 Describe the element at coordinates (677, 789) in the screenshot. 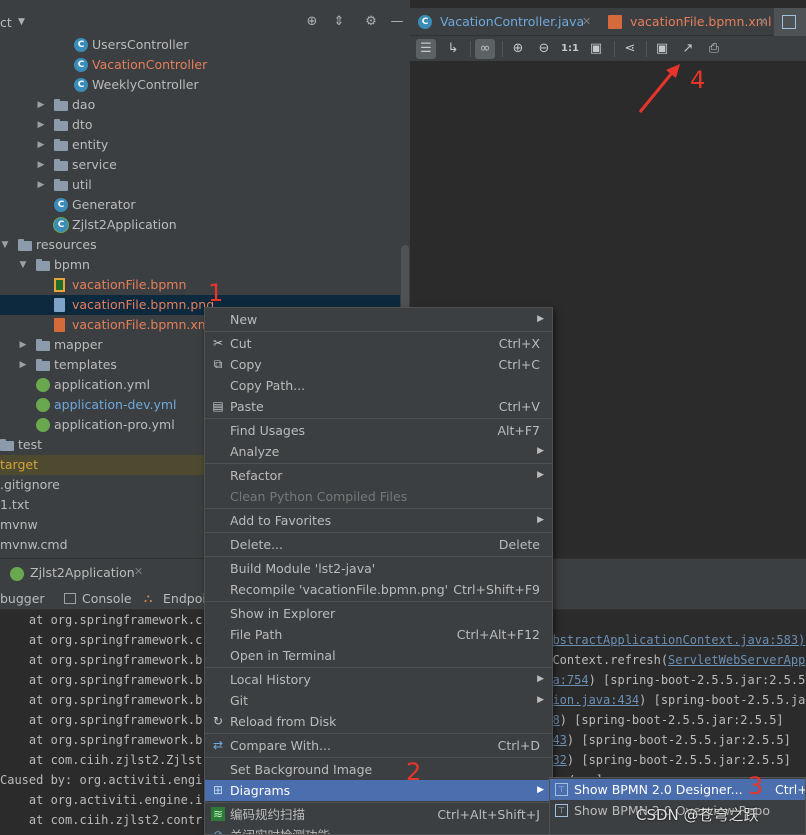

I see `menu-item-show-bpmn-designer: ⊤ Show BPMN 2.0 Designer... Ctrl+A` at that location.